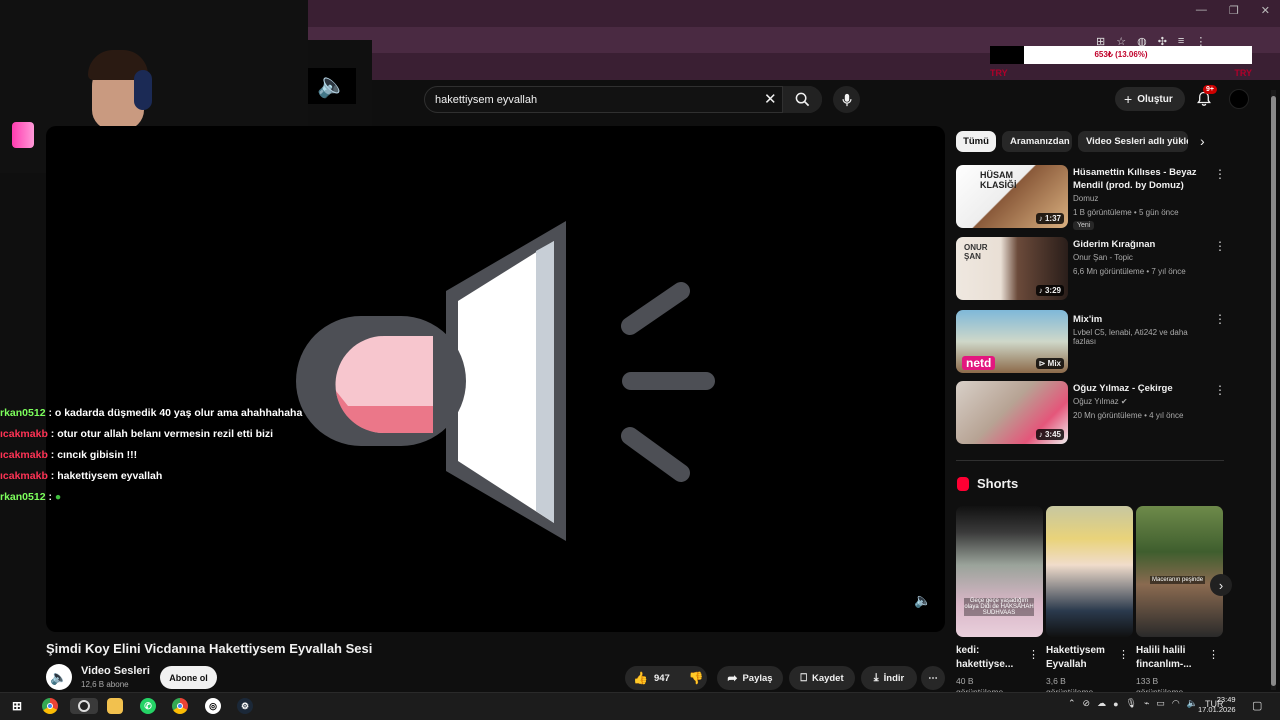  Describe the element at coordinates (1049, 363) in the screenshot. I see `mix-label: ⊳ Mix` at that location.